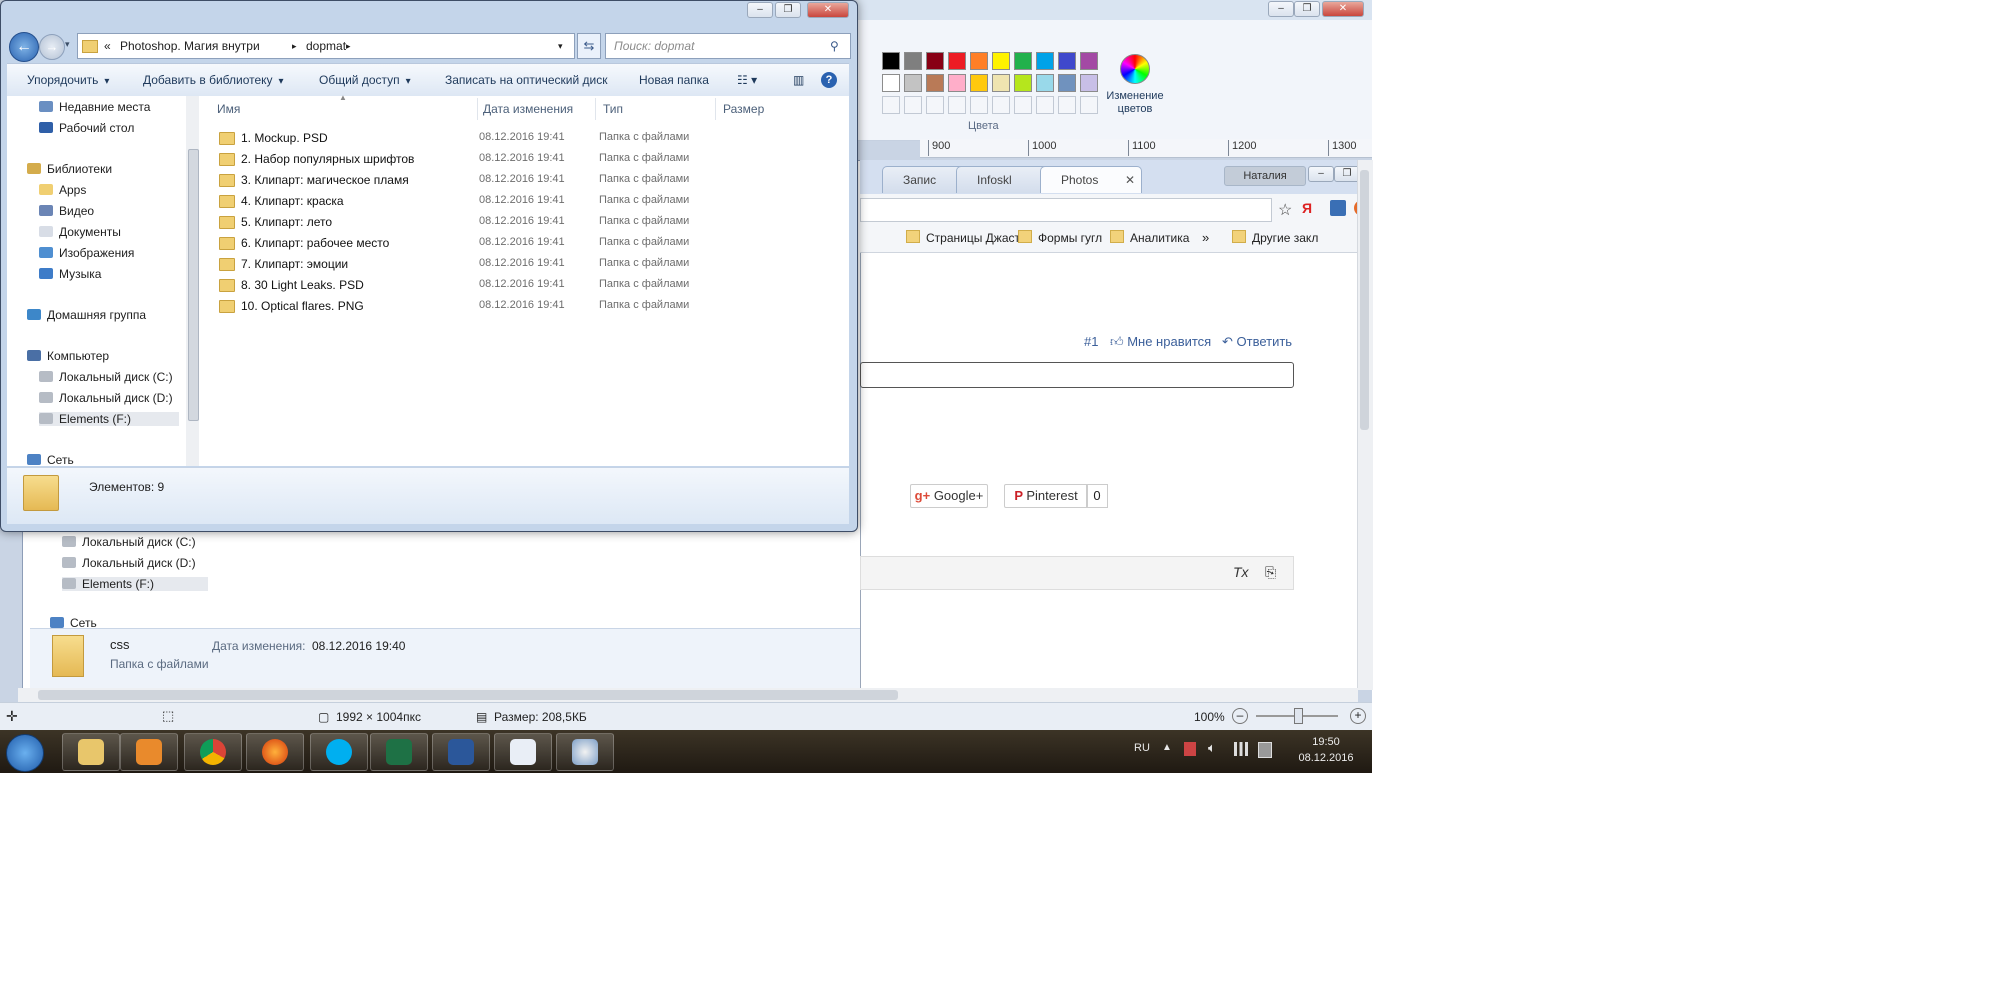 This screenshot has height=1004, width=1992. I want to click on language-indicator: RU, so click(1142, 748).